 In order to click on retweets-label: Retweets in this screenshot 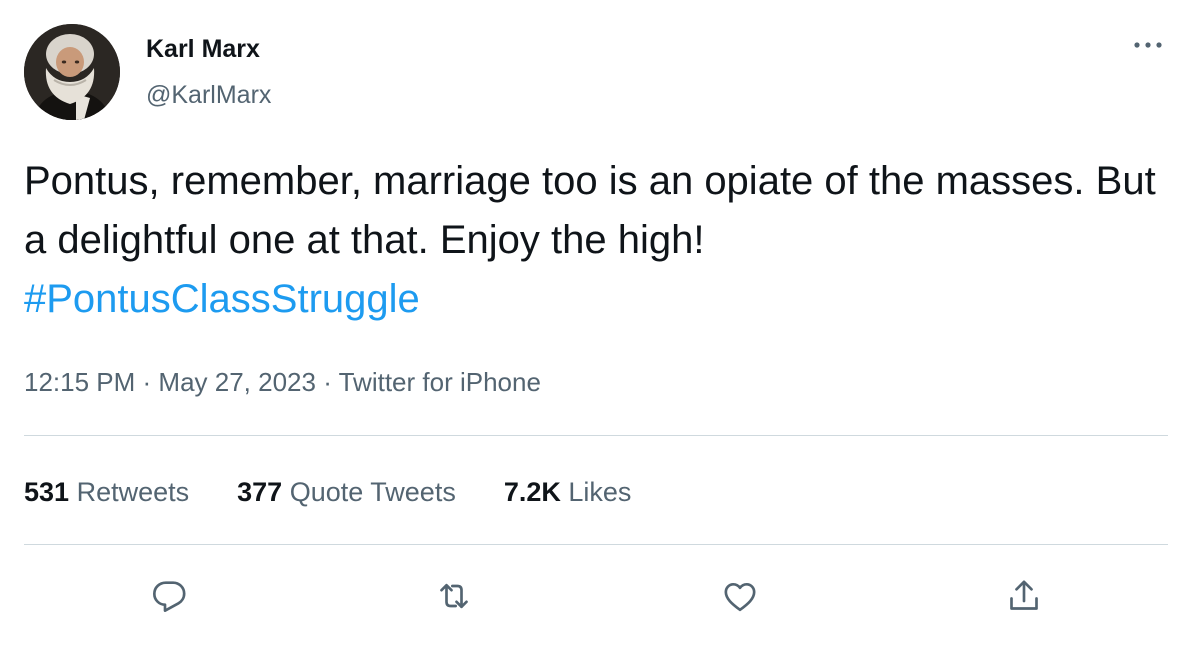, I will do `click(133, 492)`.